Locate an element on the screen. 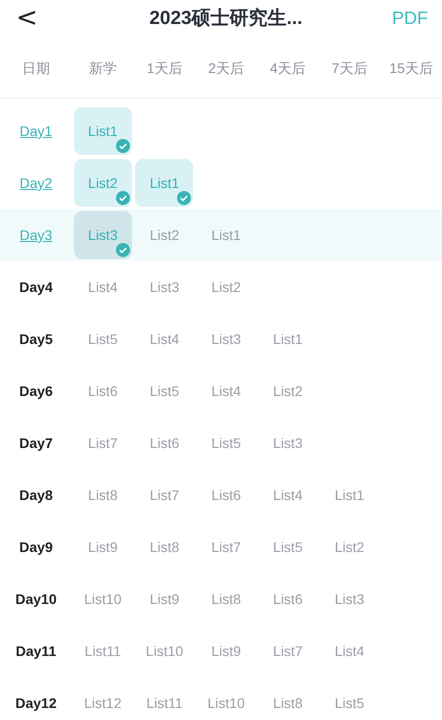  column-header: 新学 is located at coordinates (103, 69).